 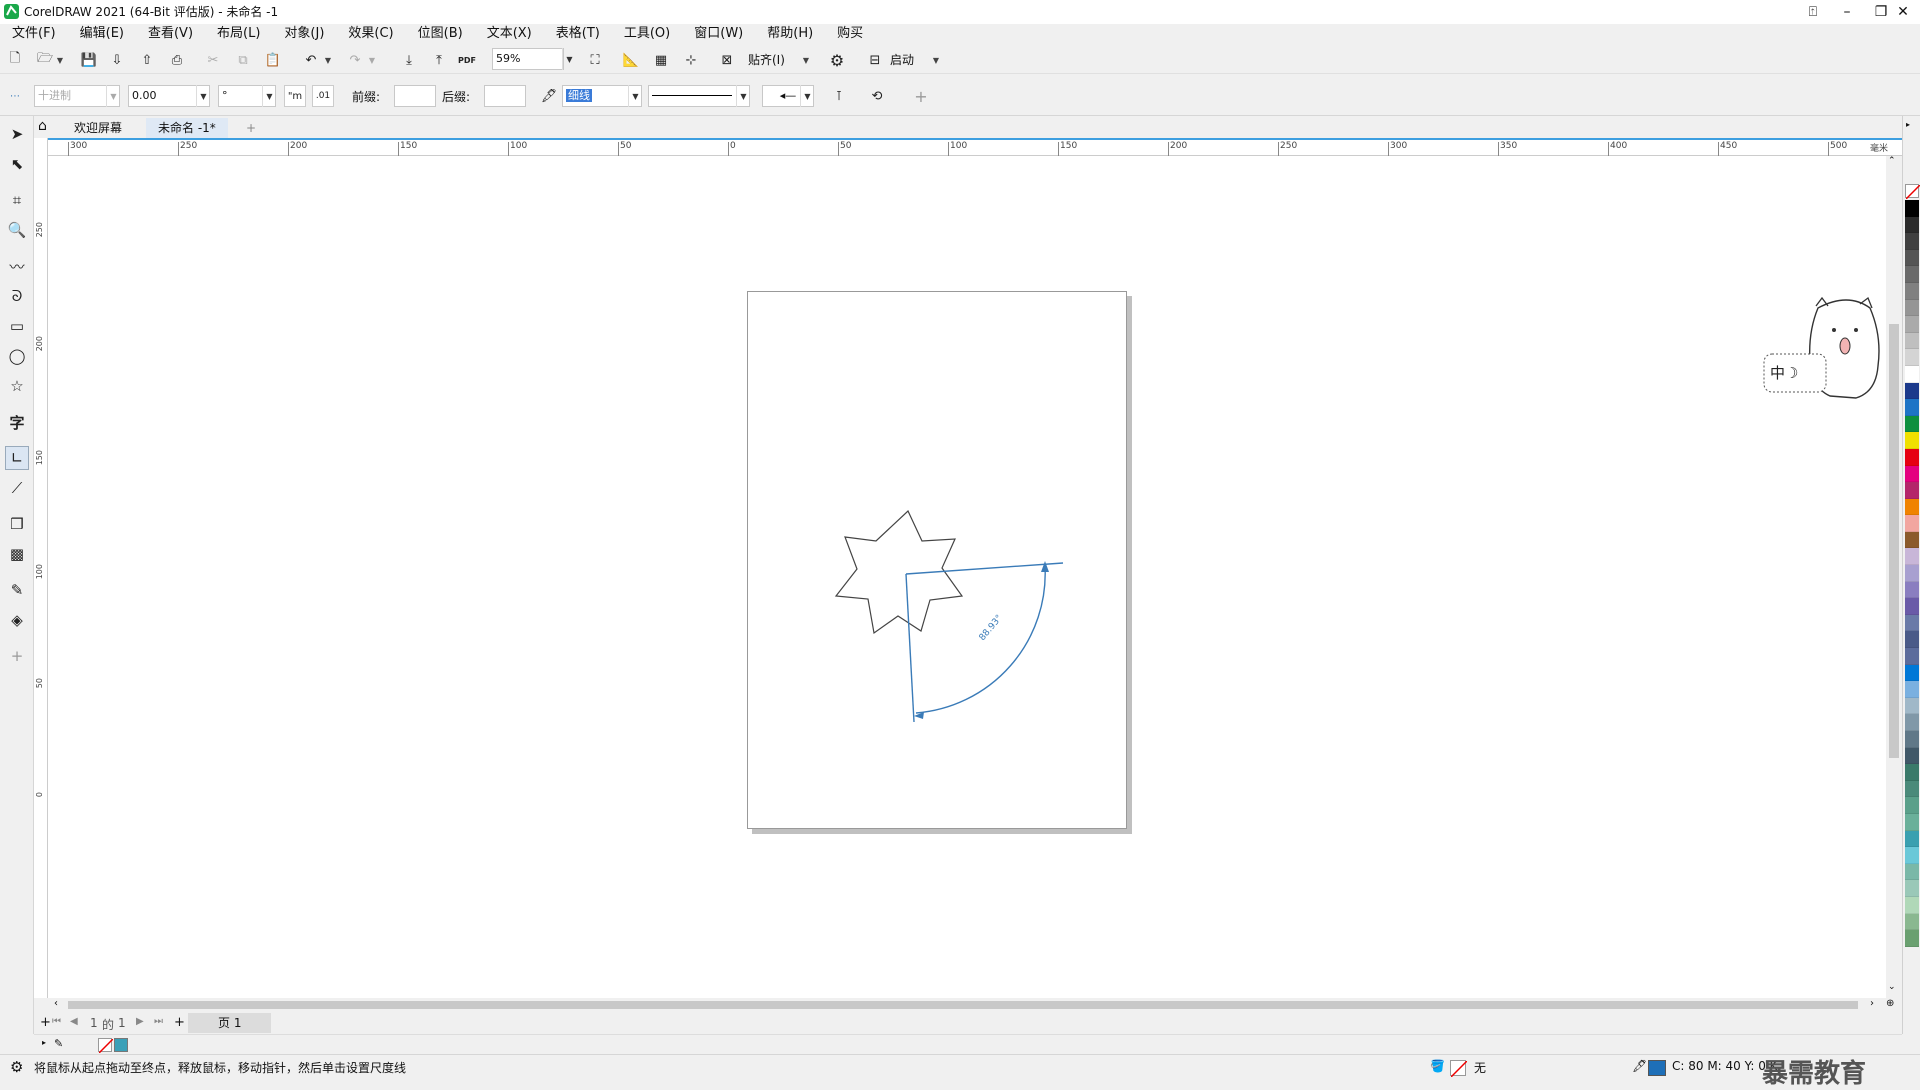 What do you see at coordinates (17, 524) in the screenshot?
I see `drop-shadow-tool-icon: ❒` at bounding box center [17, 524].